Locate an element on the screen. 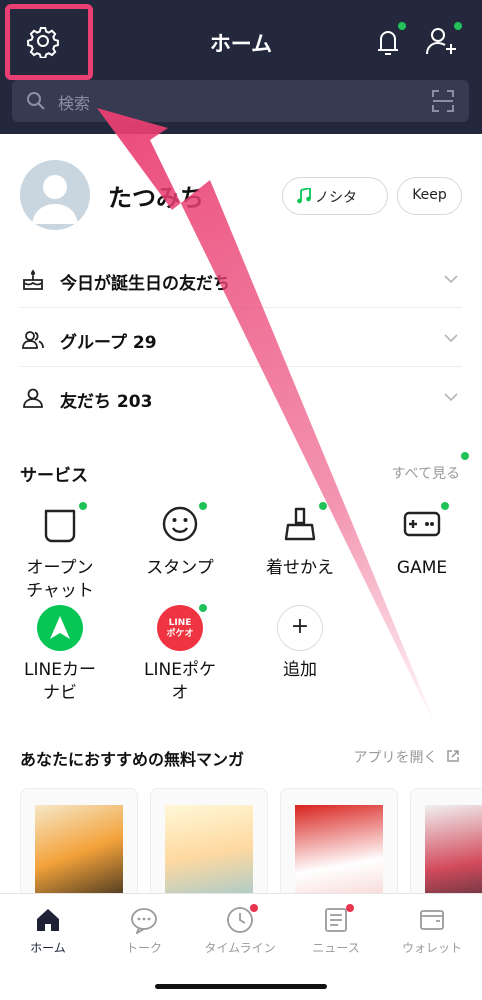 The height and width of the screenshot is (1000, 482). plus-icon: + is located at coordinates (300, 628).